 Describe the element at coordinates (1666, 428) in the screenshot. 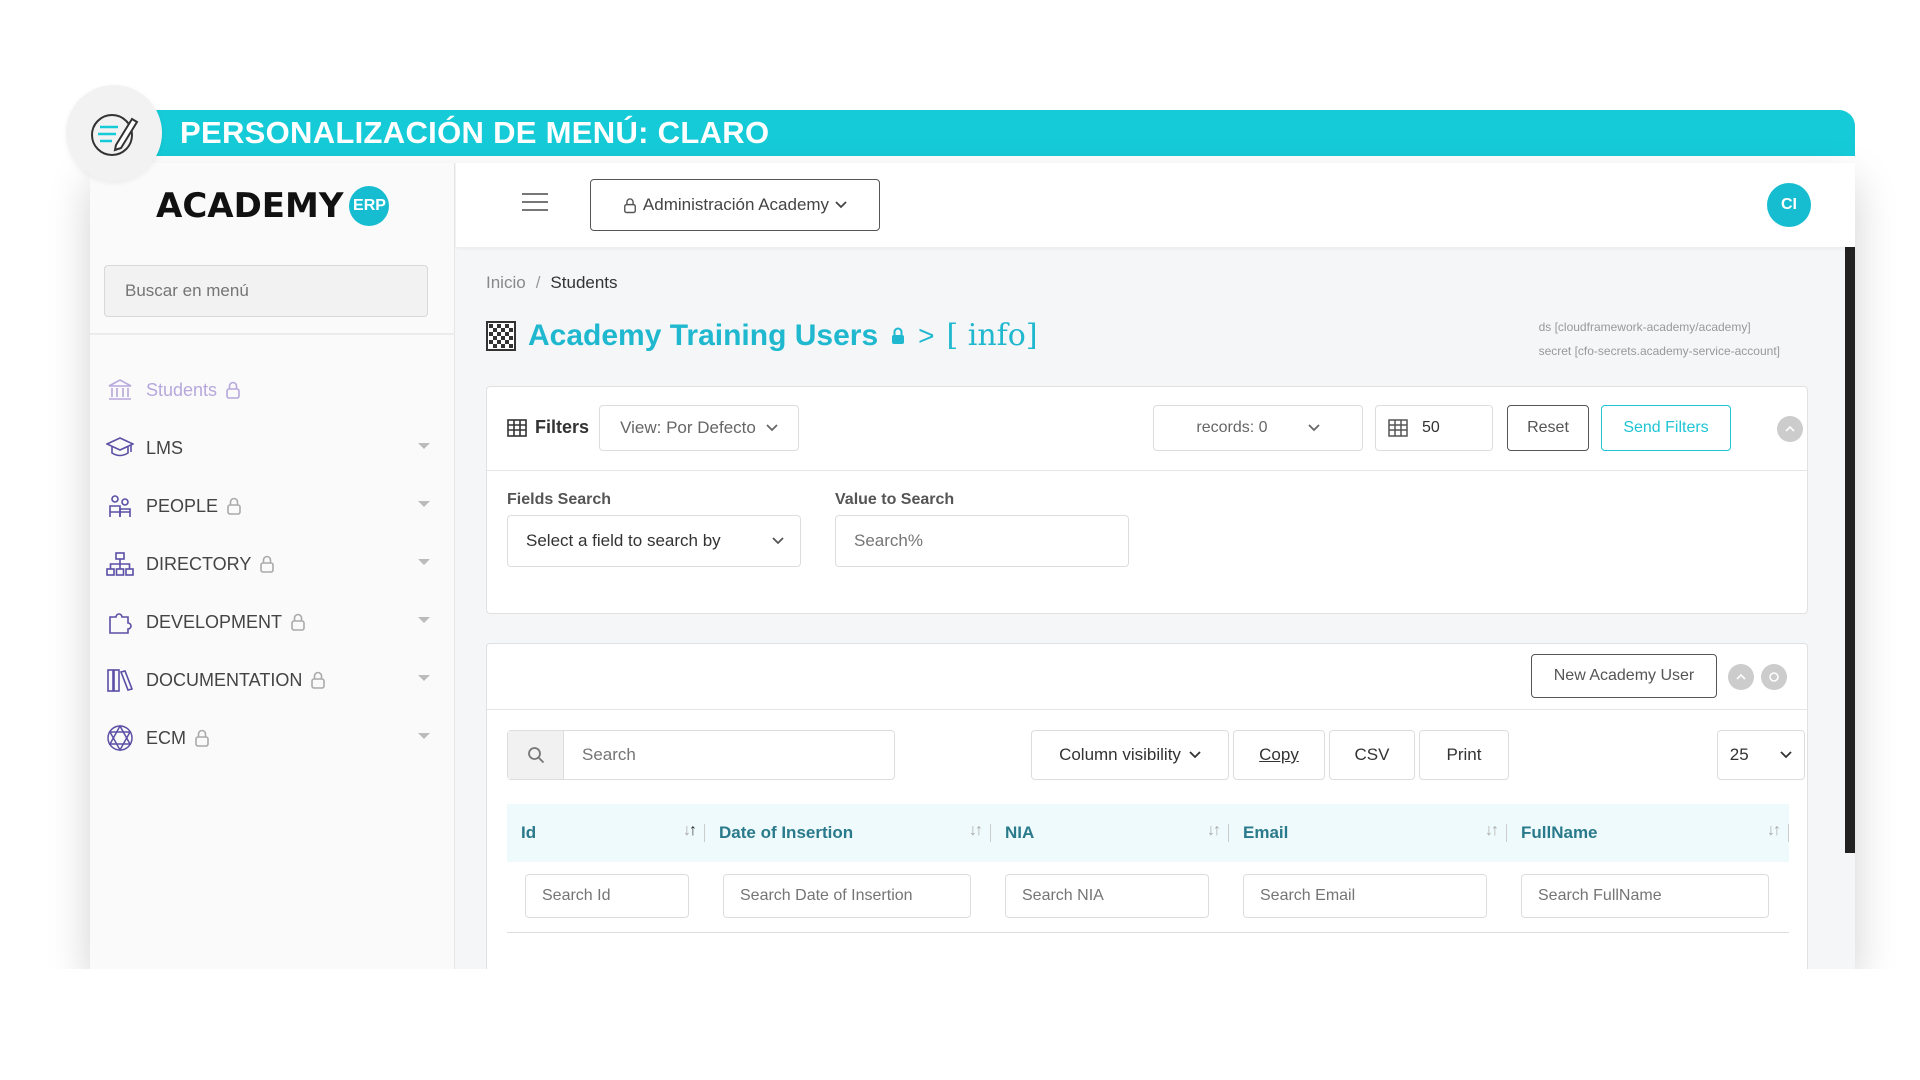

I see `send-filters-button: Send Filters` at that location.